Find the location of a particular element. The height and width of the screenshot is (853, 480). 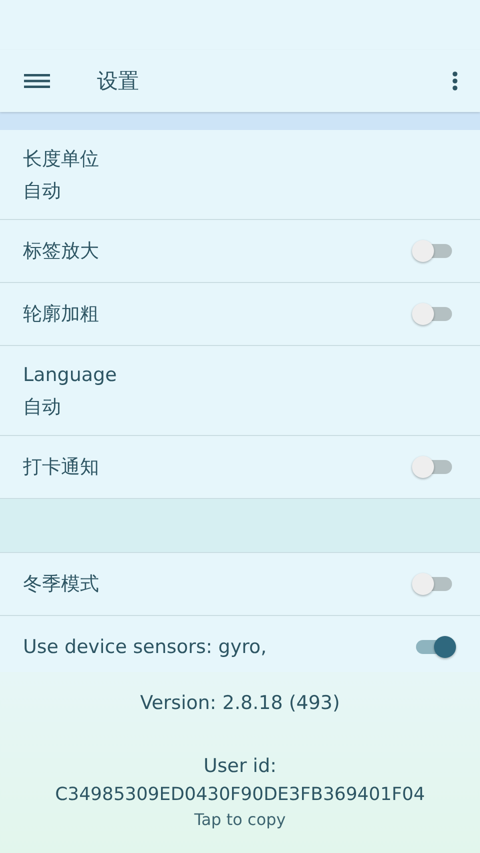

copy-hint: Tap to copy is located at coordinates (240, 820).